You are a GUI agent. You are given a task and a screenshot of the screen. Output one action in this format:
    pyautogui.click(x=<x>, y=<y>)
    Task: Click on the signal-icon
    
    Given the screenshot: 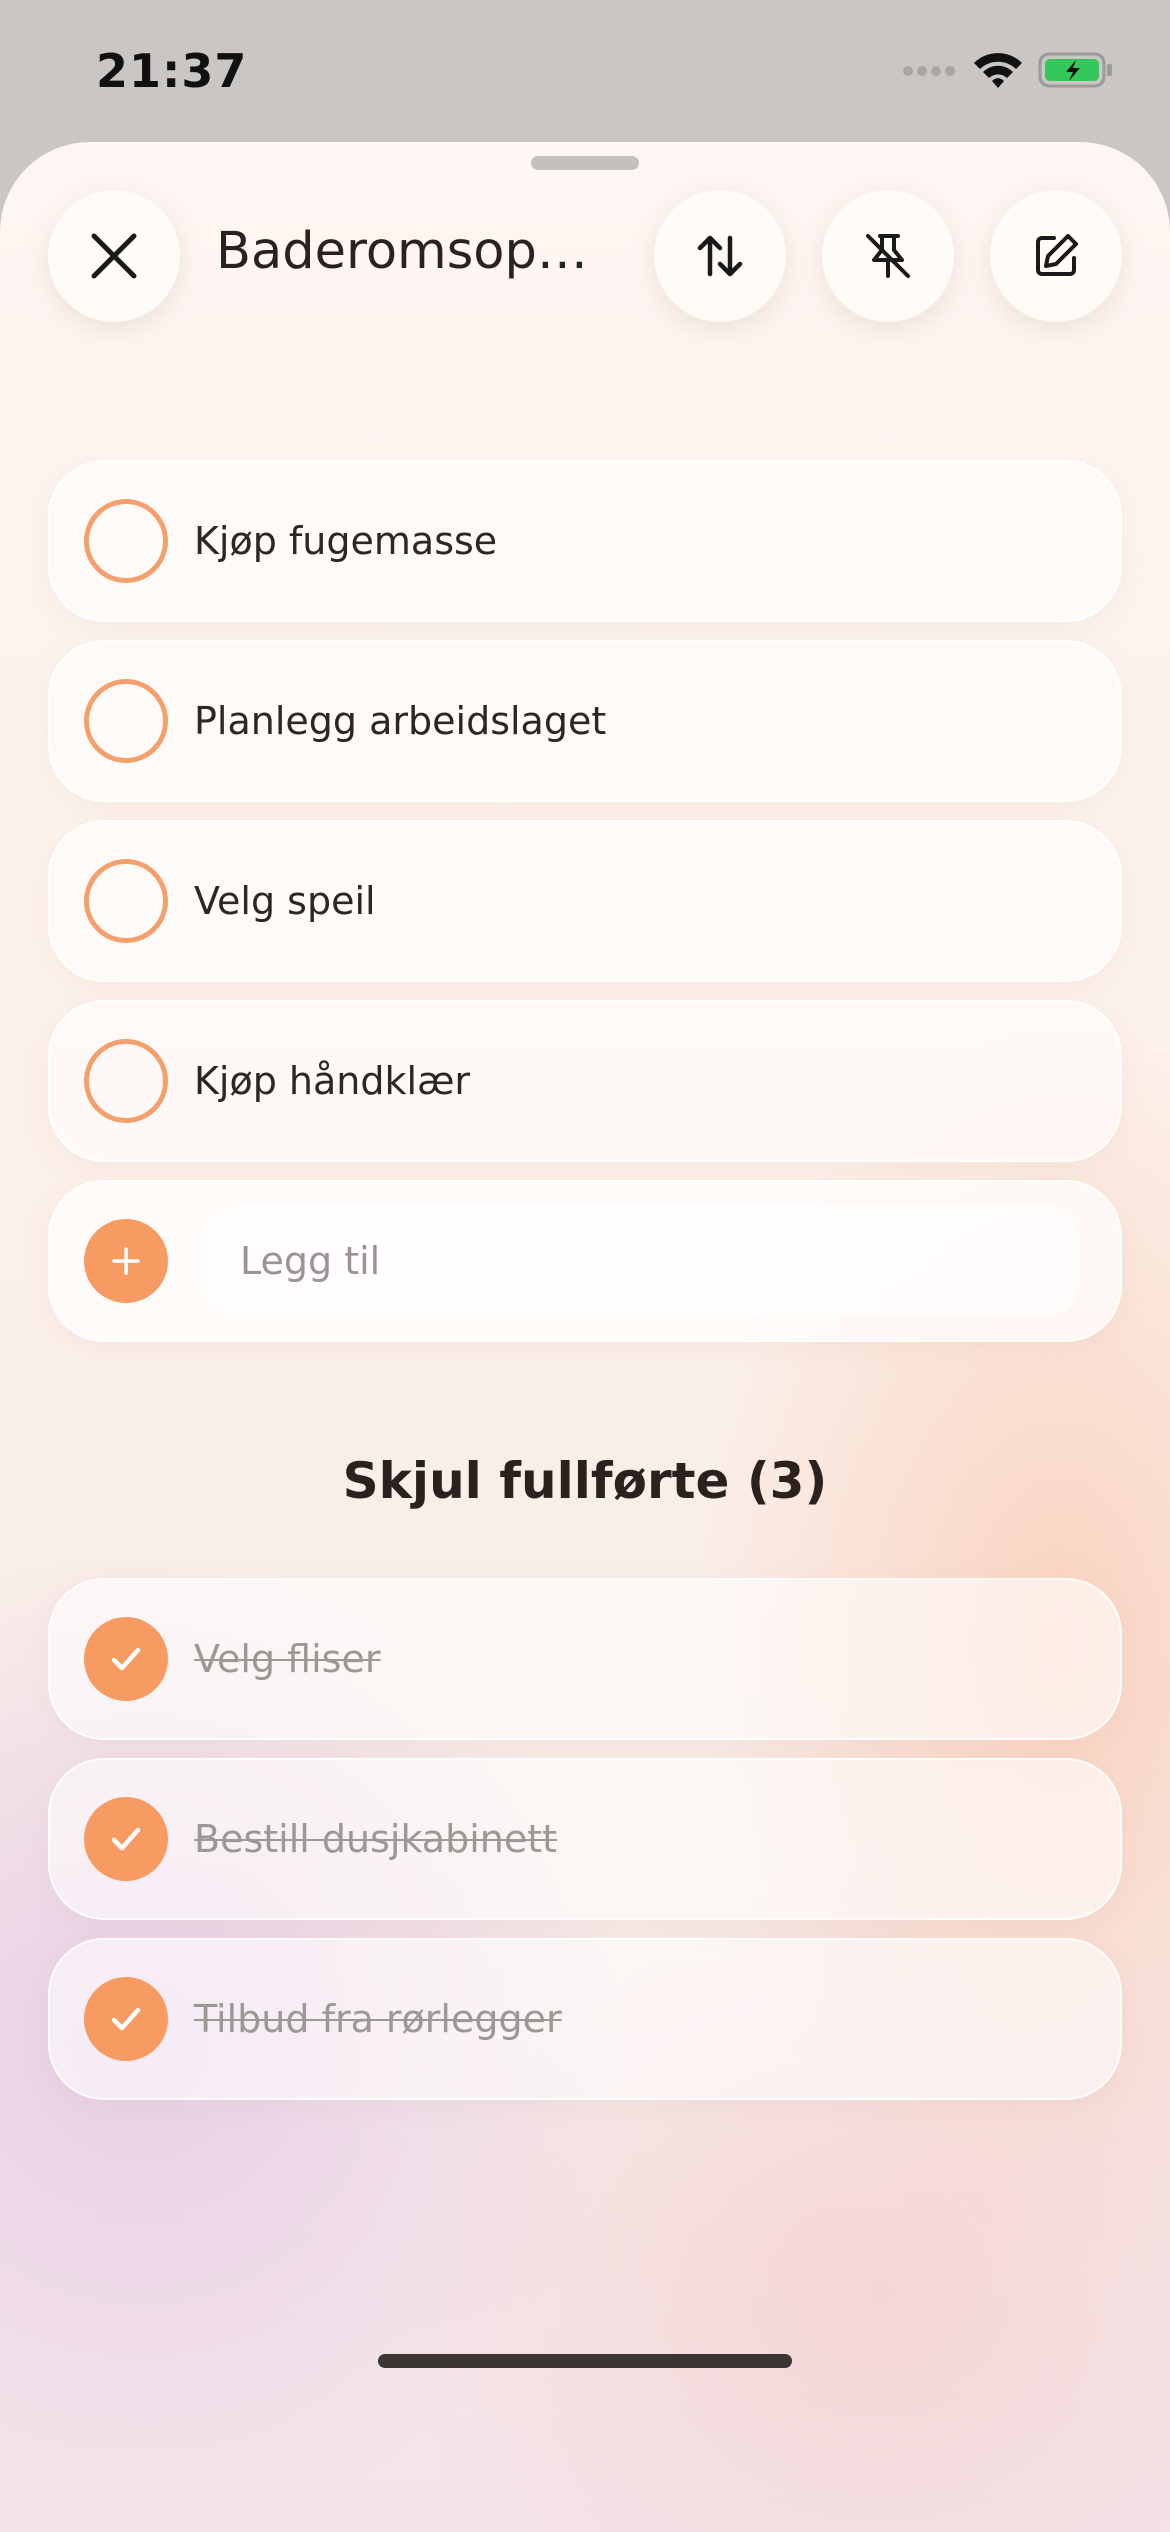 What is the action you would take?
    pyautogui.click(x=930, y=72)
    